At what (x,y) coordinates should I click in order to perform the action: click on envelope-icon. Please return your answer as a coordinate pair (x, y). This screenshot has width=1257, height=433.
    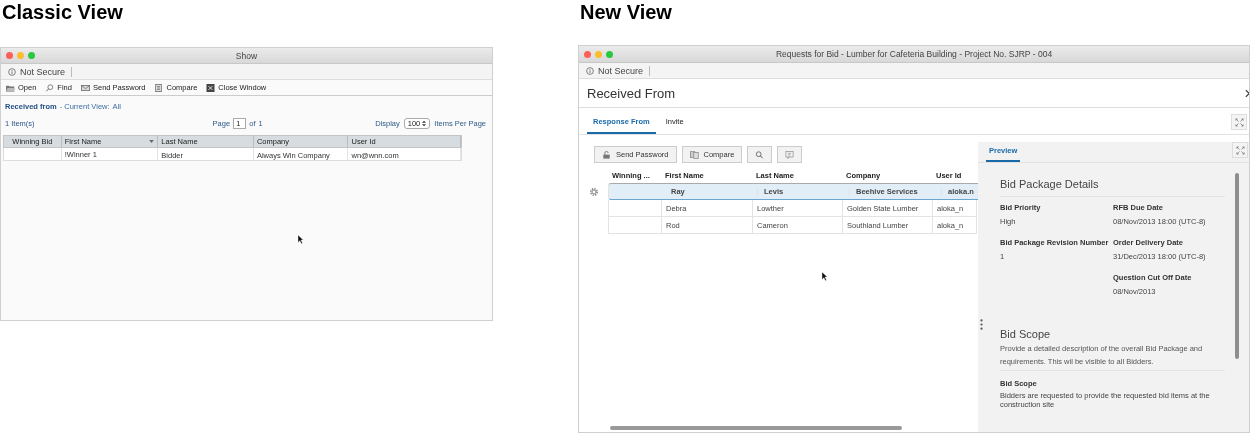
    Looking at the image, I should click on (85, 87).